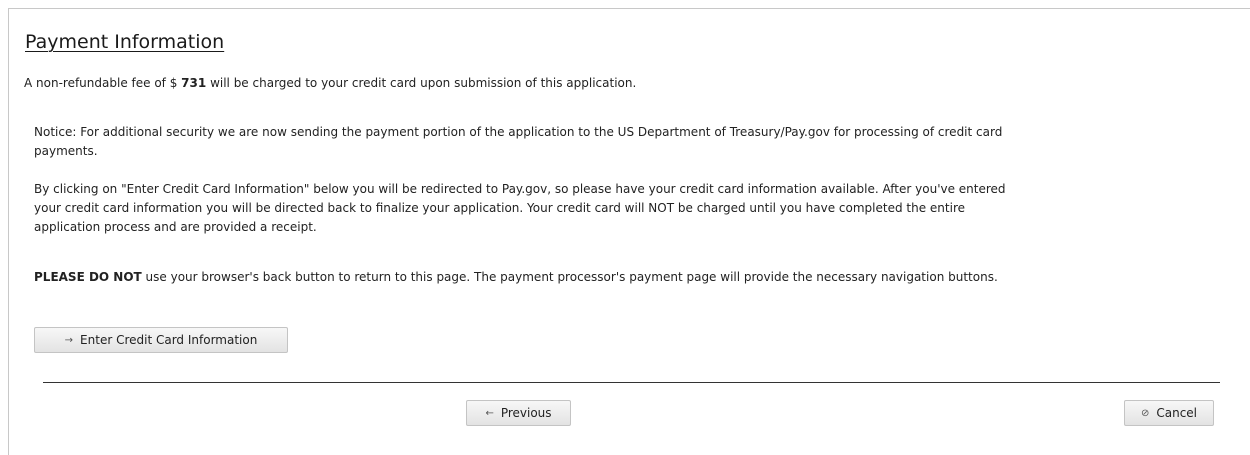 The width and height of the screenshot is (1250, 455). I want to click on arrow-right-icon: →, so click(69, 340).